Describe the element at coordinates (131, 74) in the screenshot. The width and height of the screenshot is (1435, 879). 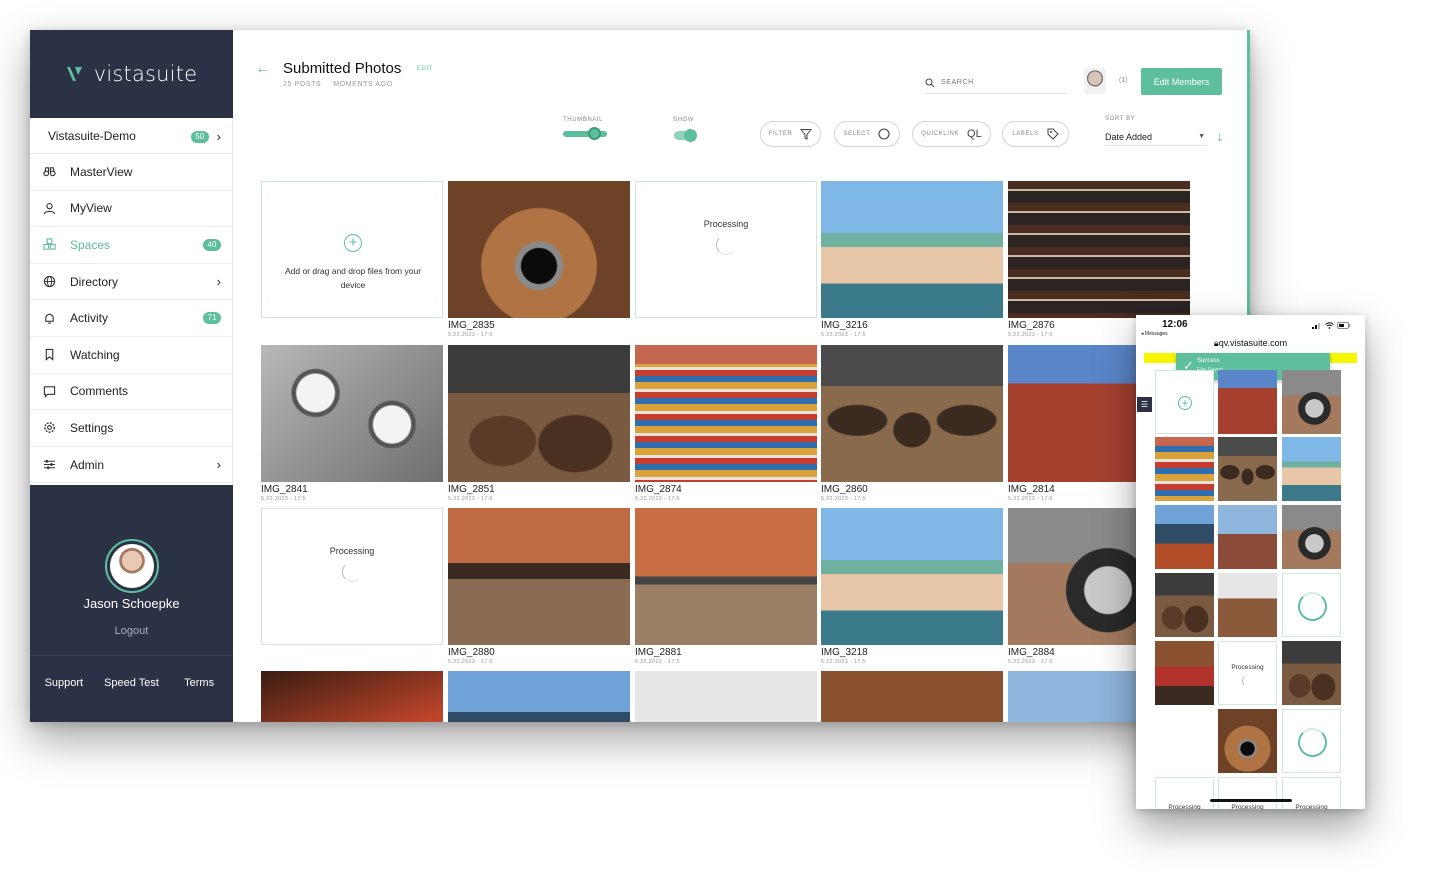
I see `logo: vistasuite` at that location.